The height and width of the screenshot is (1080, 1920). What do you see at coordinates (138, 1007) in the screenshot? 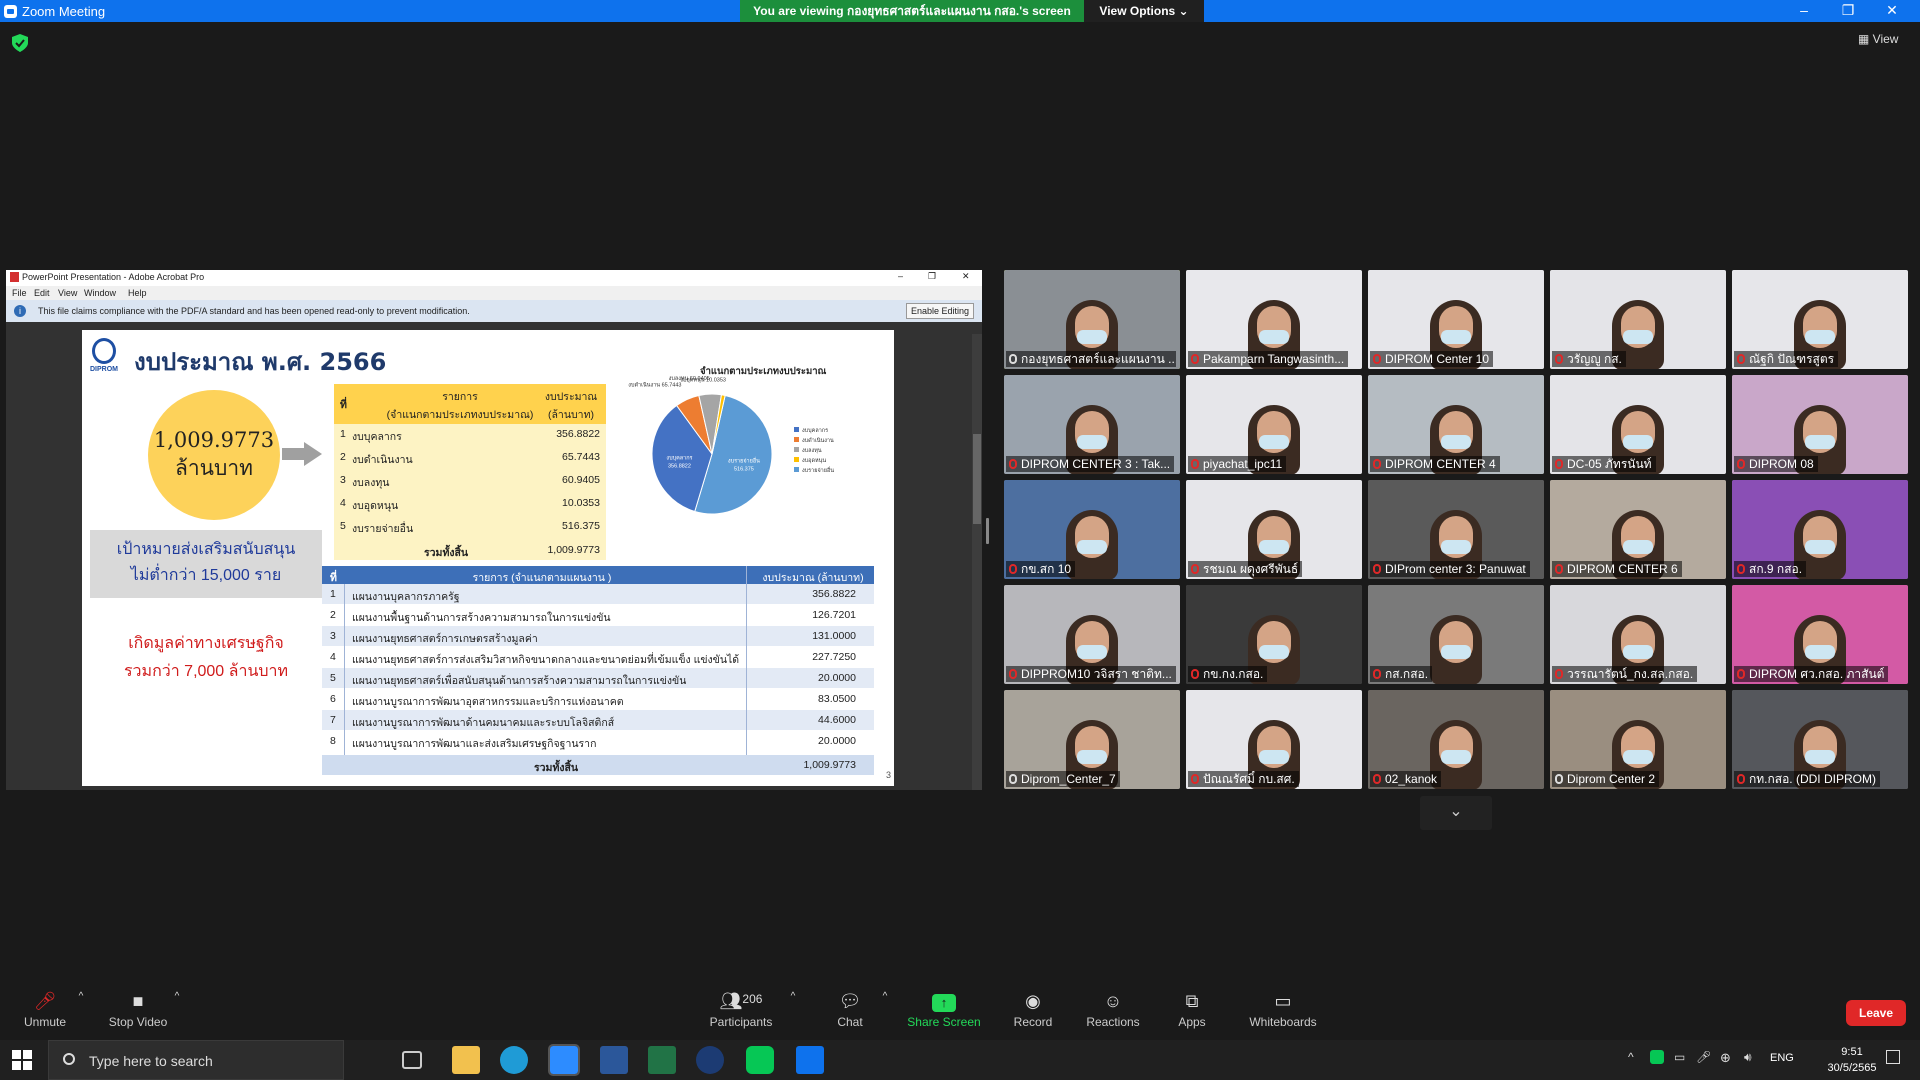
I see `stop-video-button: ■ Stop Video` at bounding box center [138, 1007].